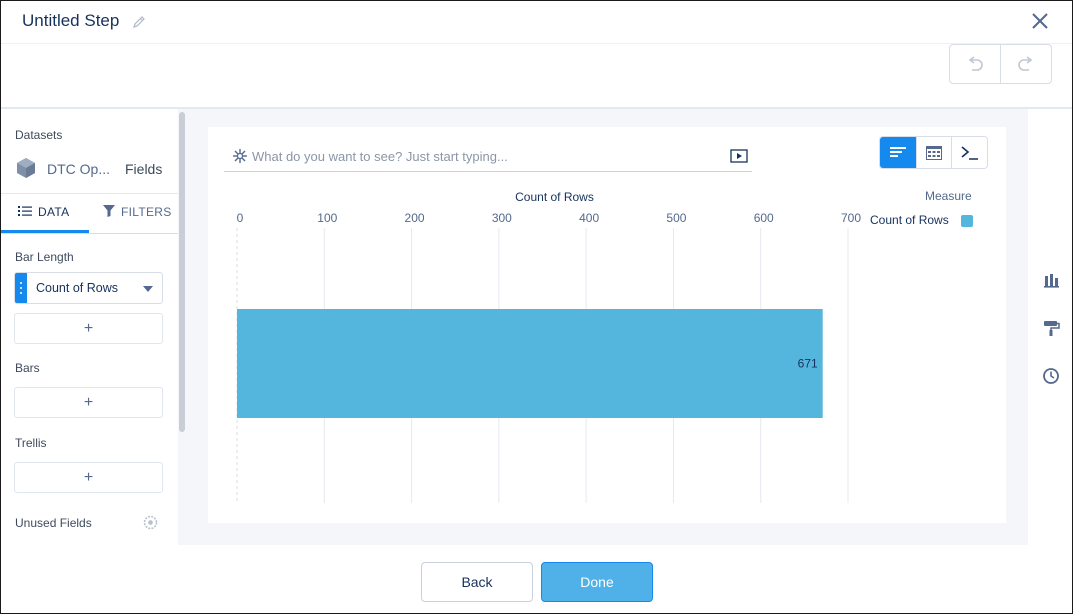  I want to click on bar-length-label: Bar Length, so click(44, 257).